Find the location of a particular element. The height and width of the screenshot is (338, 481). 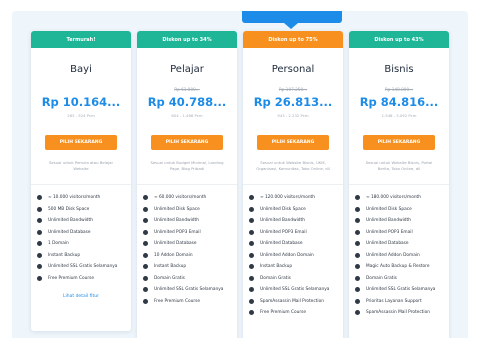

most-popular-indicator is located at coordinates (292, 20).